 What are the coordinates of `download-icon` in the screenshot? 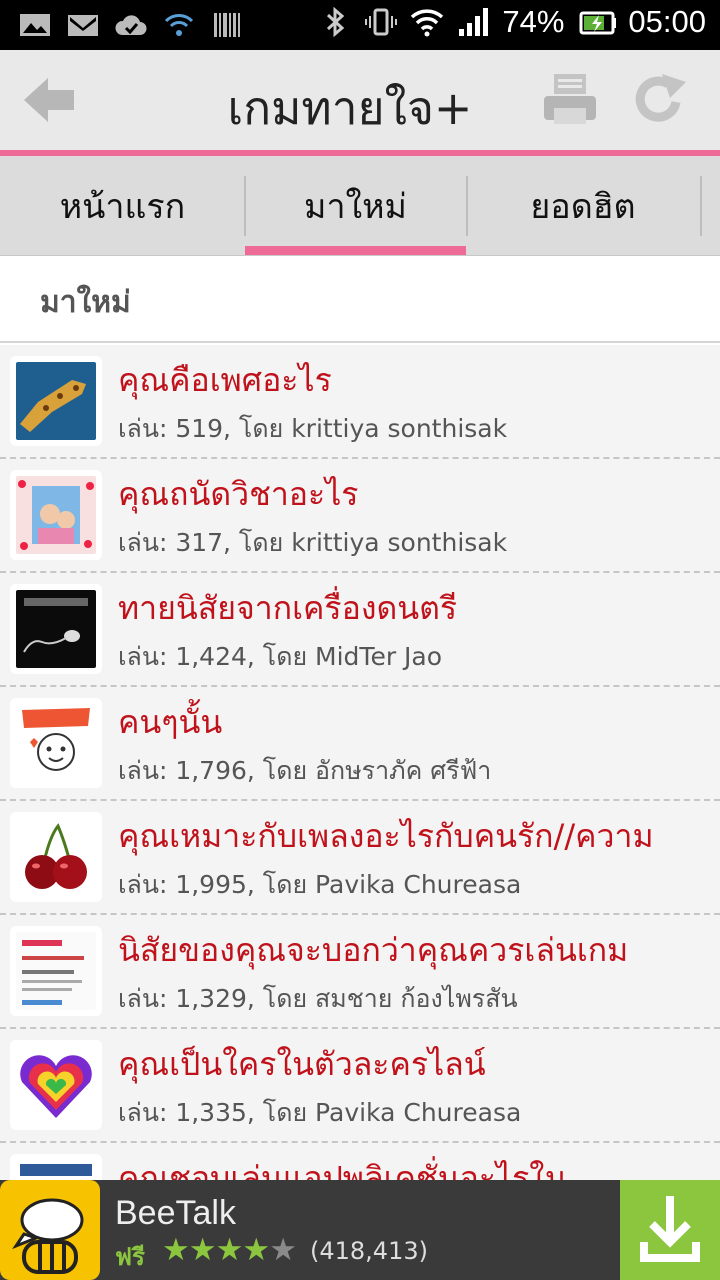 It's located at (670, 1230).